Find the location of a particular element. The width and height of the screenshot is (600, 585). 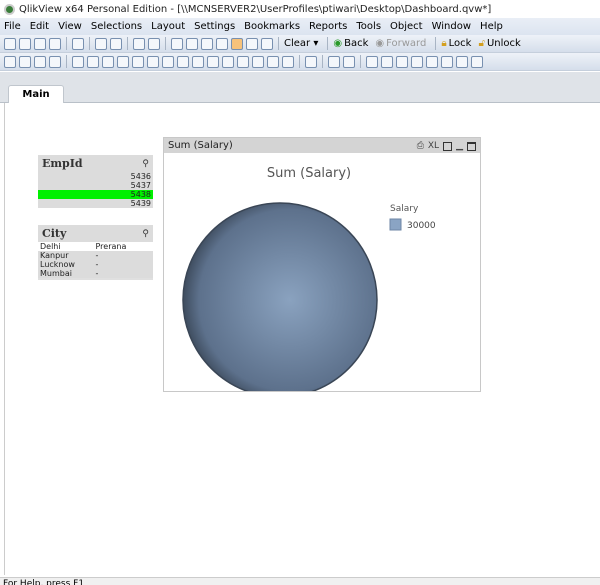

menu-reports: Reports is located at coordinates (328, 26).